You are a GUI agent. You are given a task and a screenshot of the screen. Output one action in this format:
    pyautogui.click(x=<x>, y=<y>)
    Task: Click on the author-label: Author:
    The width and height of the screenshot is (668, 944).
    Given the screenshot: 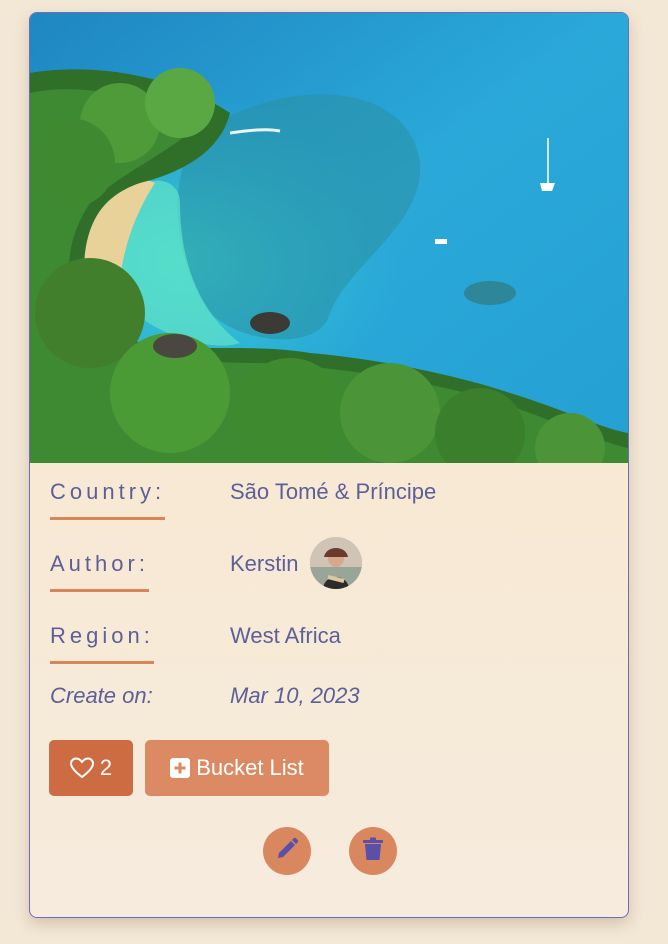 What is the action you would take?
    pyautogui.click(x=99, y=571)
    